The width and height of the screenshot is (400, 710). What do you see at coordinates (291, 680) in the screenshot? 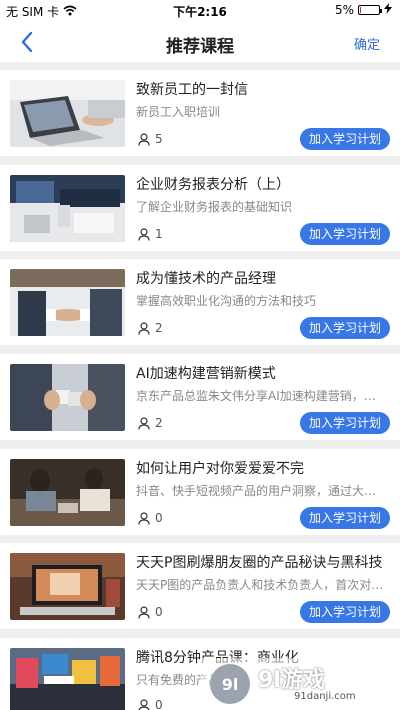
I see `watermark-text: 9l游戏` at bounding box center [291, 680].